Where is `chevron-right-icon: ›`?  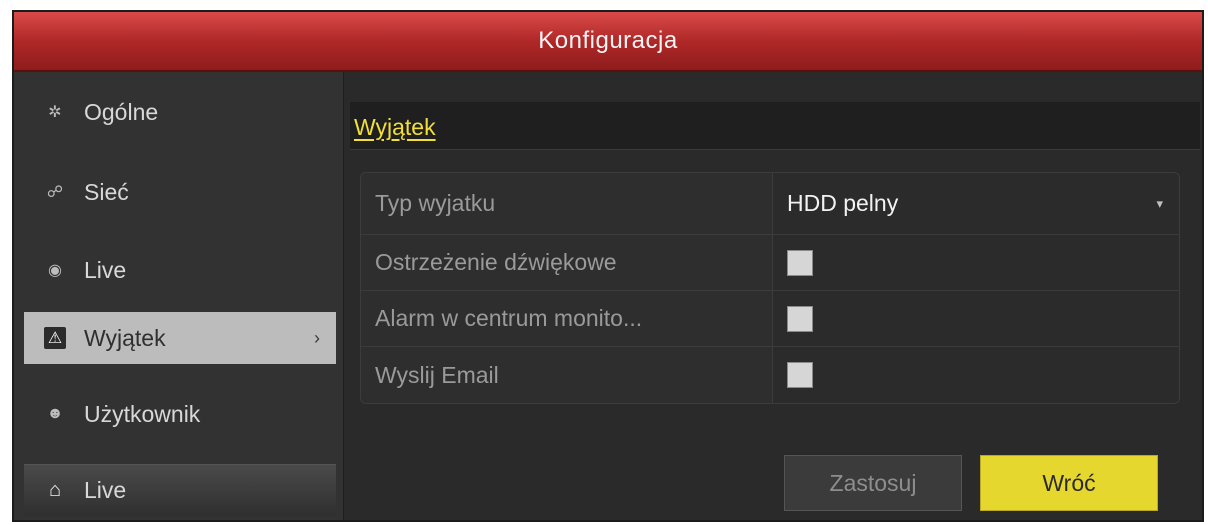 chevron-right-icon: › is located at coordinates (317, 337).